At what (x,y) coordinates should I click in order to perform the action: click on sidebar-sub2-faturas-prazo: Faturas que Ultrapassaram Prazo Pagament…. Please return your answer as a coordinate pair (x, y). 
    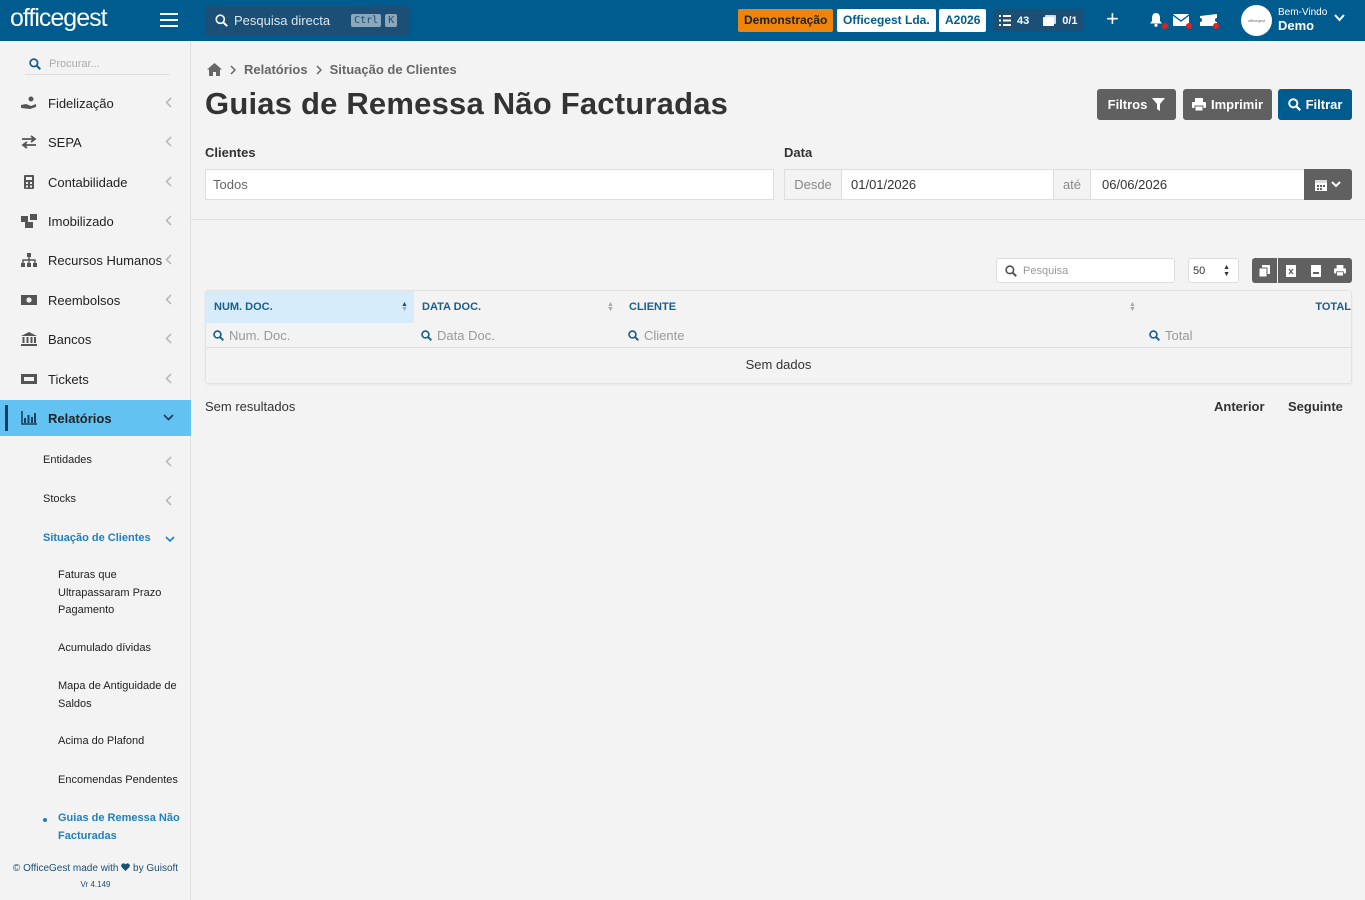
    Looking at the image, I should click on (124, 593).